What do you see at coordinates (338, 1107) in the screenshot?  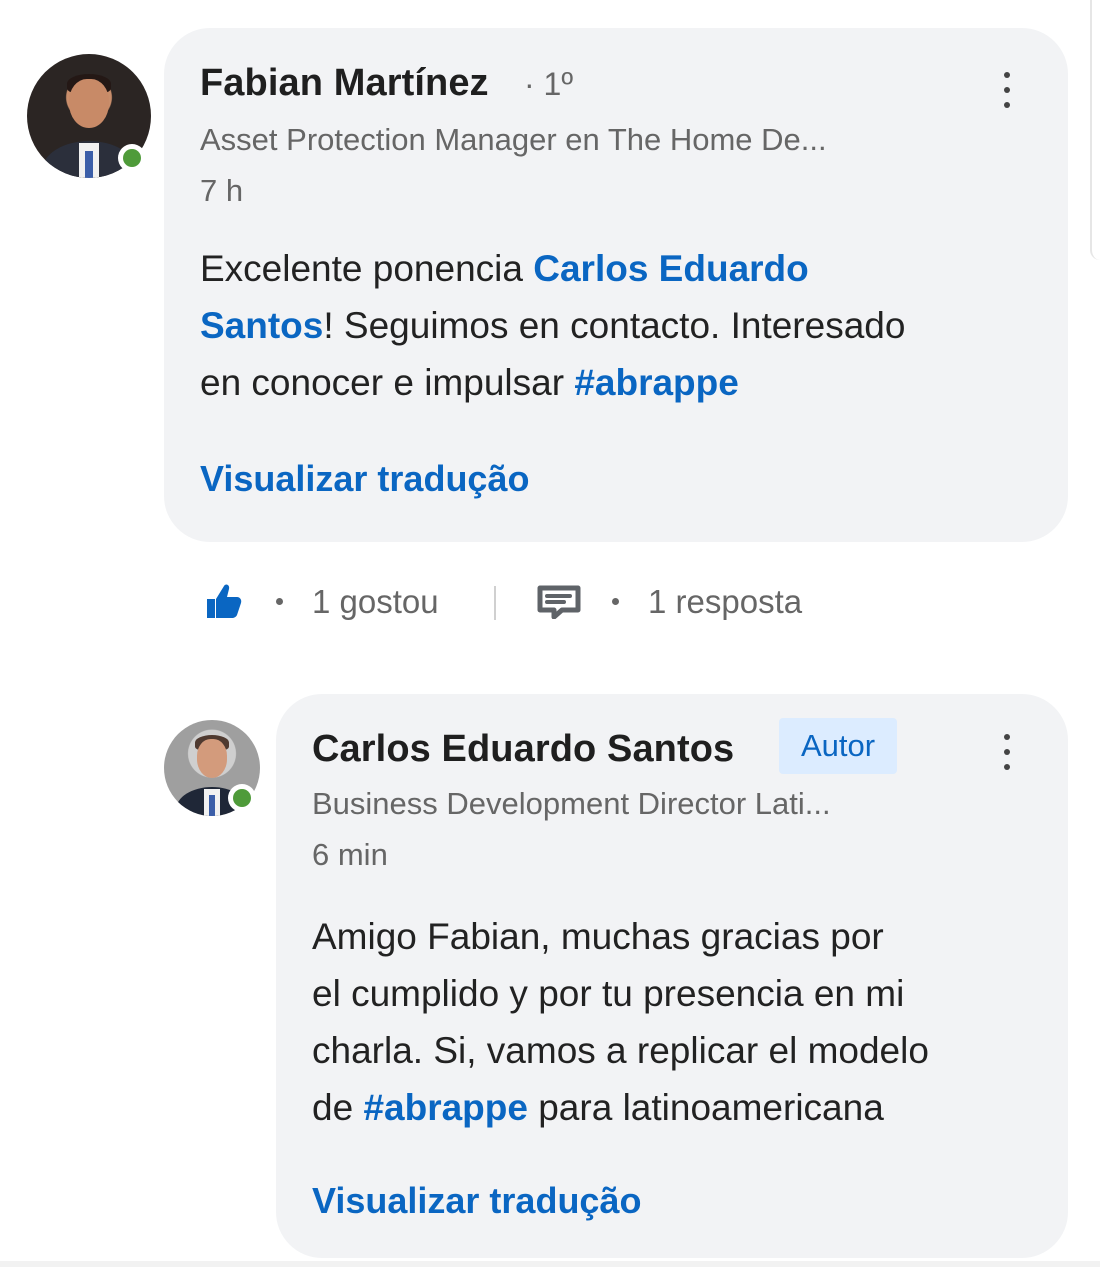 I see `comment-text-fragment: de` at bounding box center [338, 1107].